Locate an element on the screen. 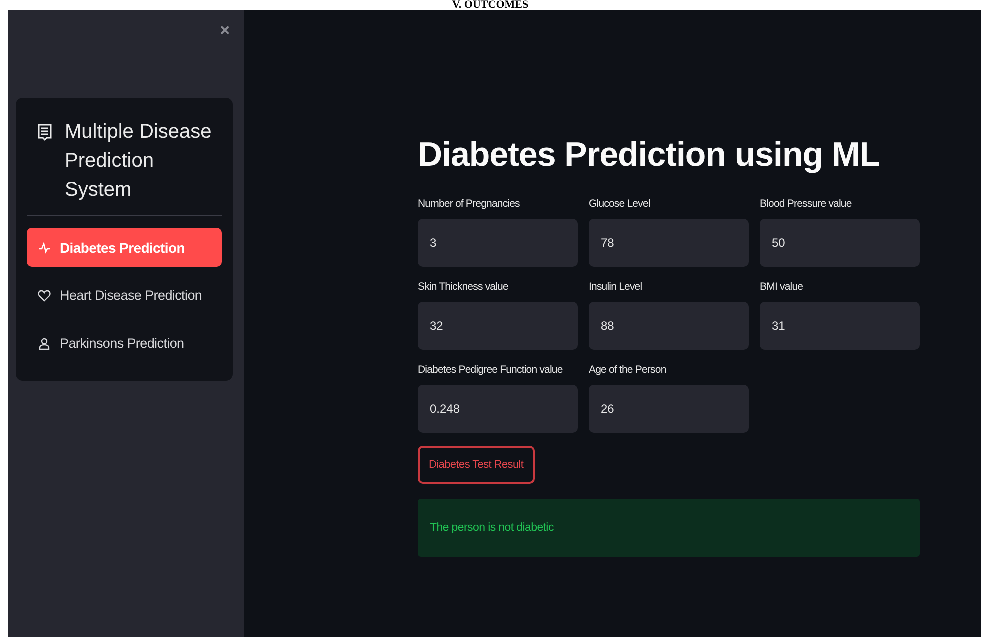  document-heading: V. OUTCOMES is located at coordinates (490, 5).